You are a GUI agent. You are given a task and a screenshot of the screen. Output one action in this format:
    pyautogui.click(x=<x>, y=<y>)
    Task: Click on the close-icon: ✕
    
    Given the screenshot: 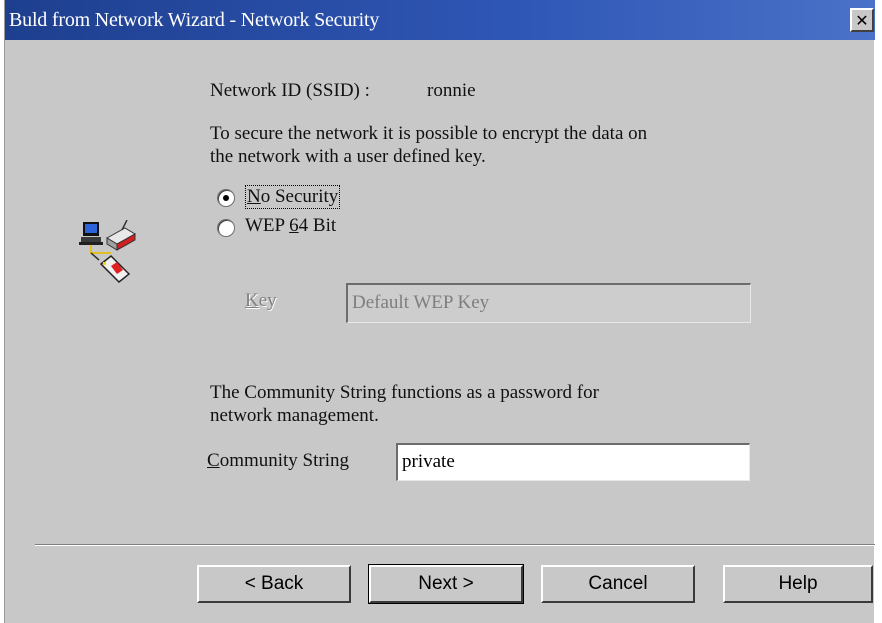 What is the action you would take?
    pyautogui.click(x=862, y=20)
    